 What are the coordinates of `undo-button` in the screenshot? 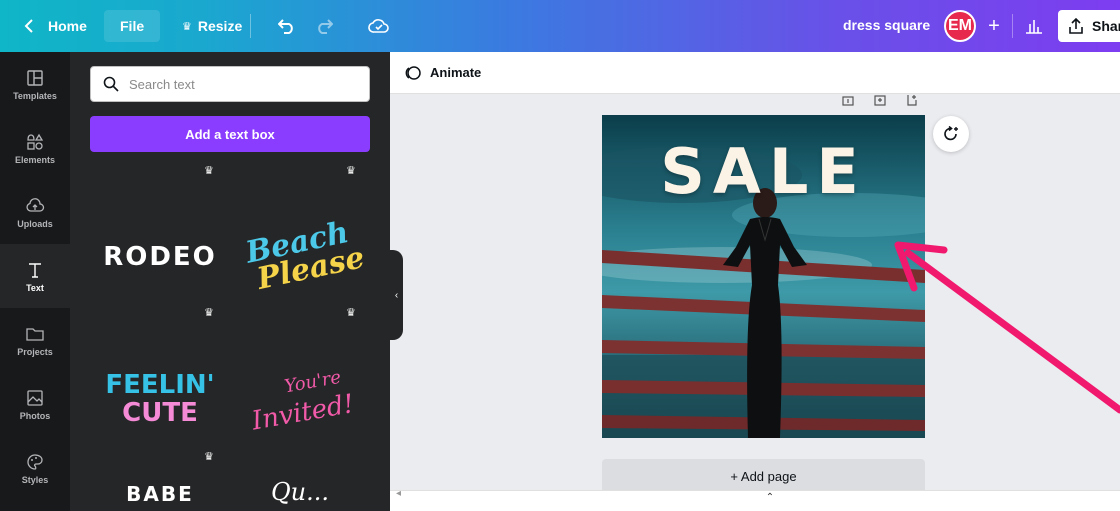 It's located at (287, 26).